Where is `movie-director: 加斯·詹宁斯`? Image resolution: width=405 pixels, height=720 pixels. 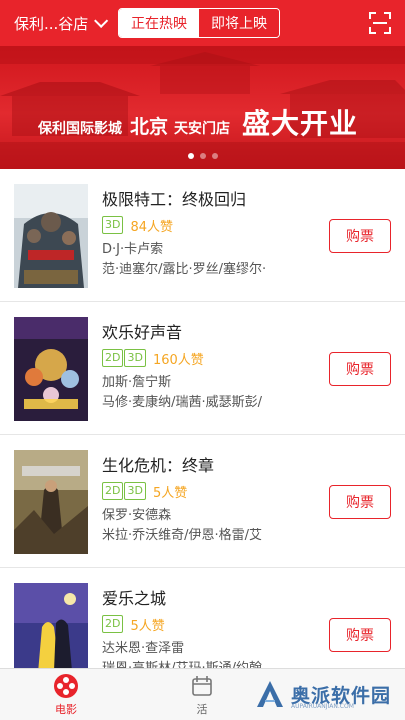
movie-director: 加斯·詹宁斯 is located at coordinates (137, 382).